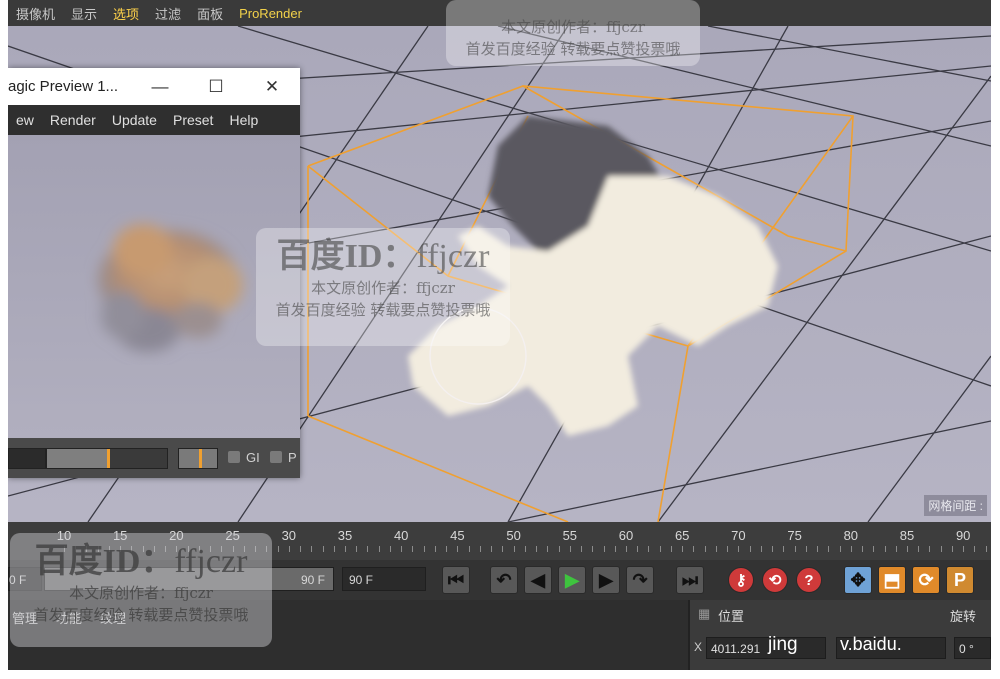 The width and height of the screenshot is (1000, 679). I want to click on next-key-button: ↷, so click(640, 580).